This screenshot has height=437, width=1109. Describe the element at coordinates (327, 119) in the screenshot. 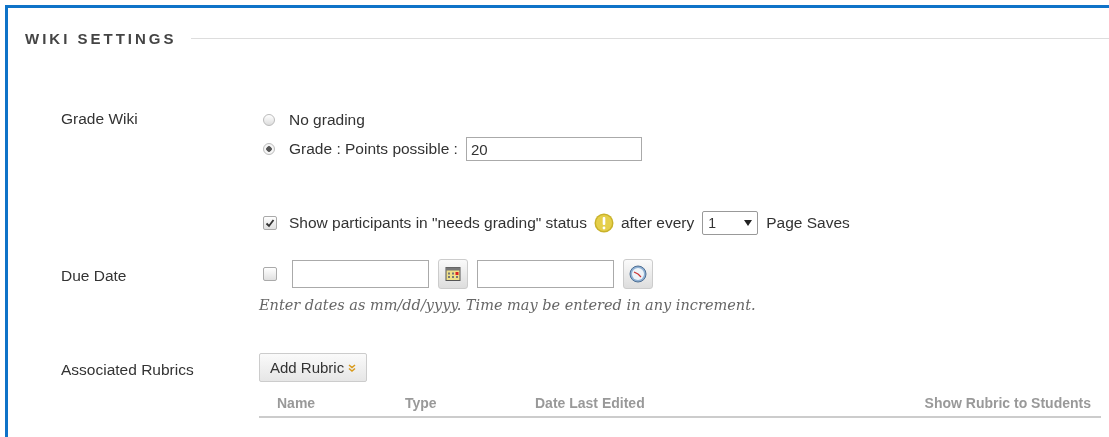

I see `option-label: No grading` at that location.